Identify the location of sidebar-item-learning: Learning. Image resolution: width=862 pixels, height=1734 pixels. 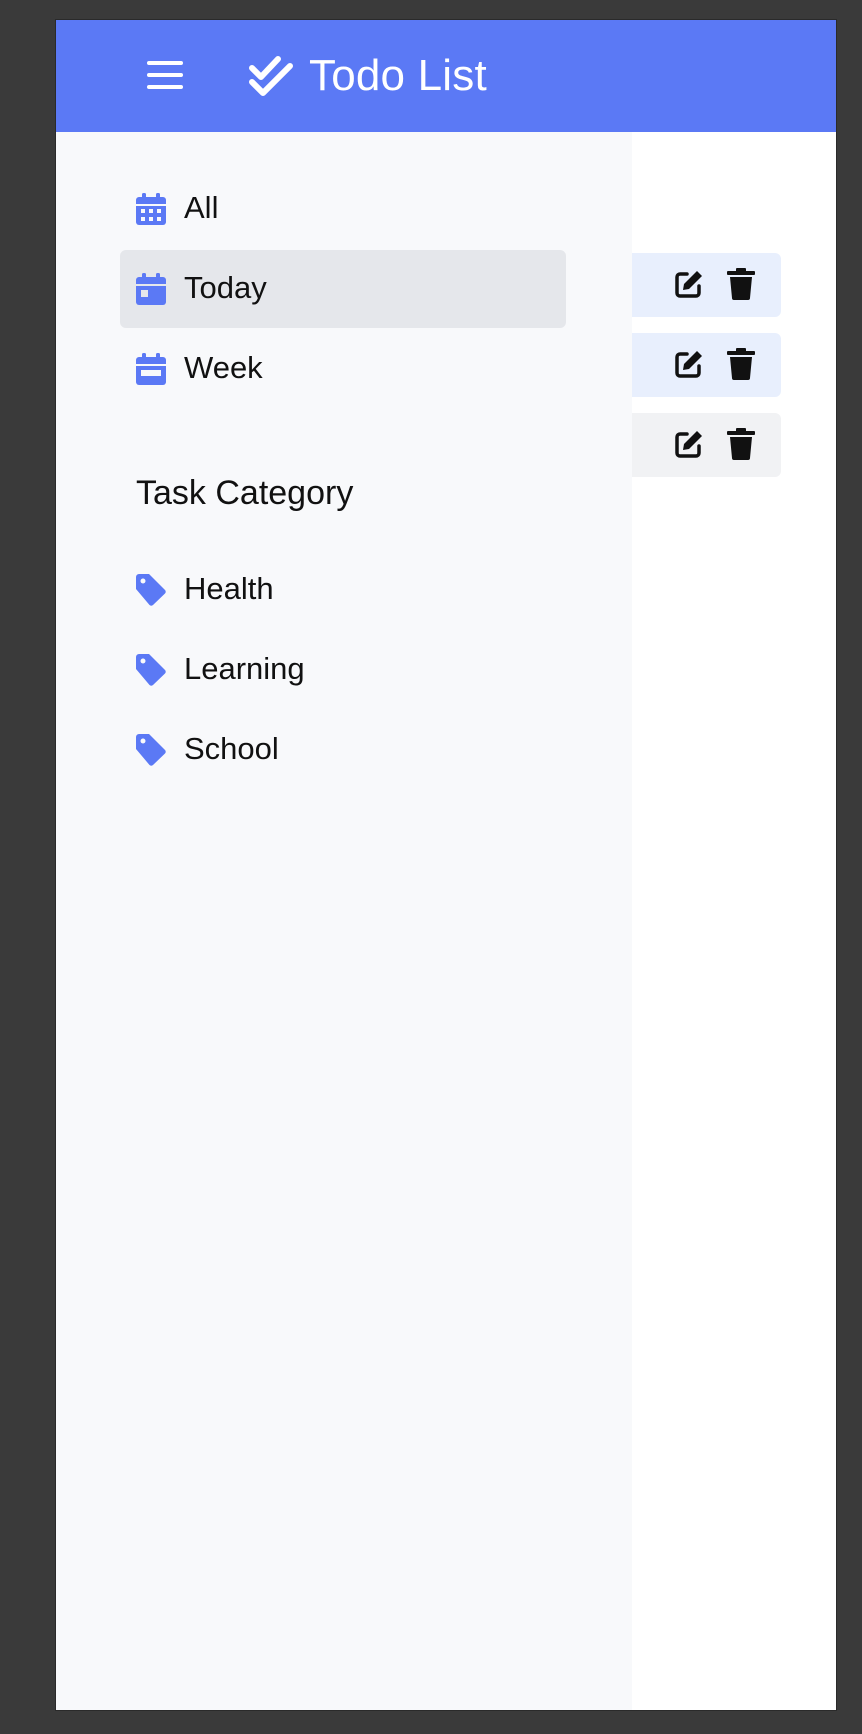
(343, 670).